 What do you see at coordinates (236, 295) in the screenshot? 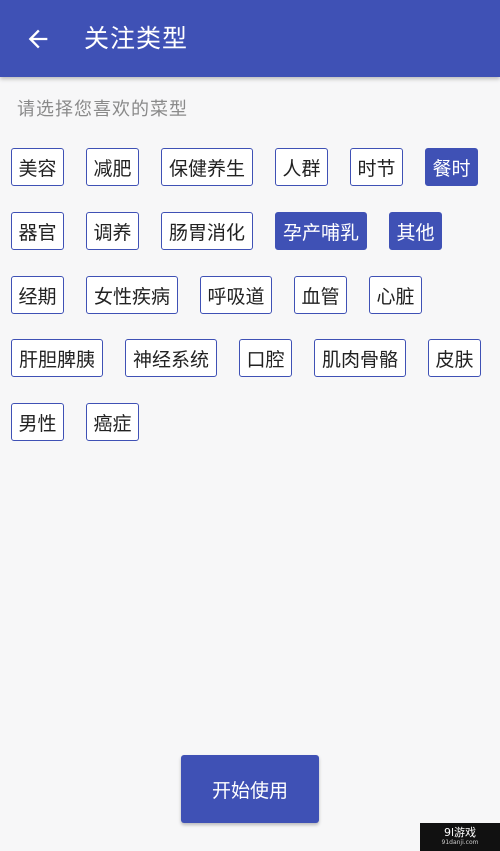
I see `tag-respiratory: 呼吸道` at bounding box center [236, 295].